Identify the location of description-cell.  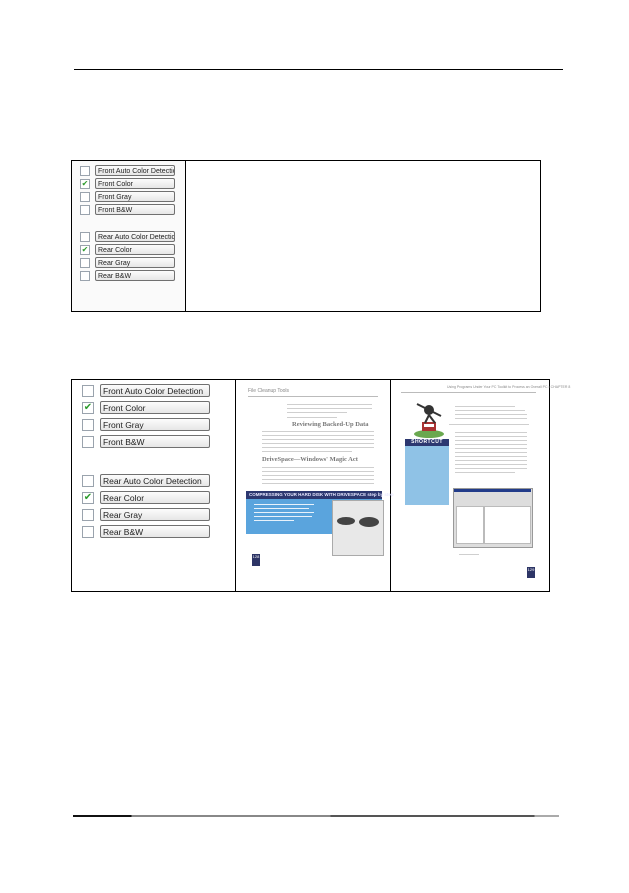
(363, 236).